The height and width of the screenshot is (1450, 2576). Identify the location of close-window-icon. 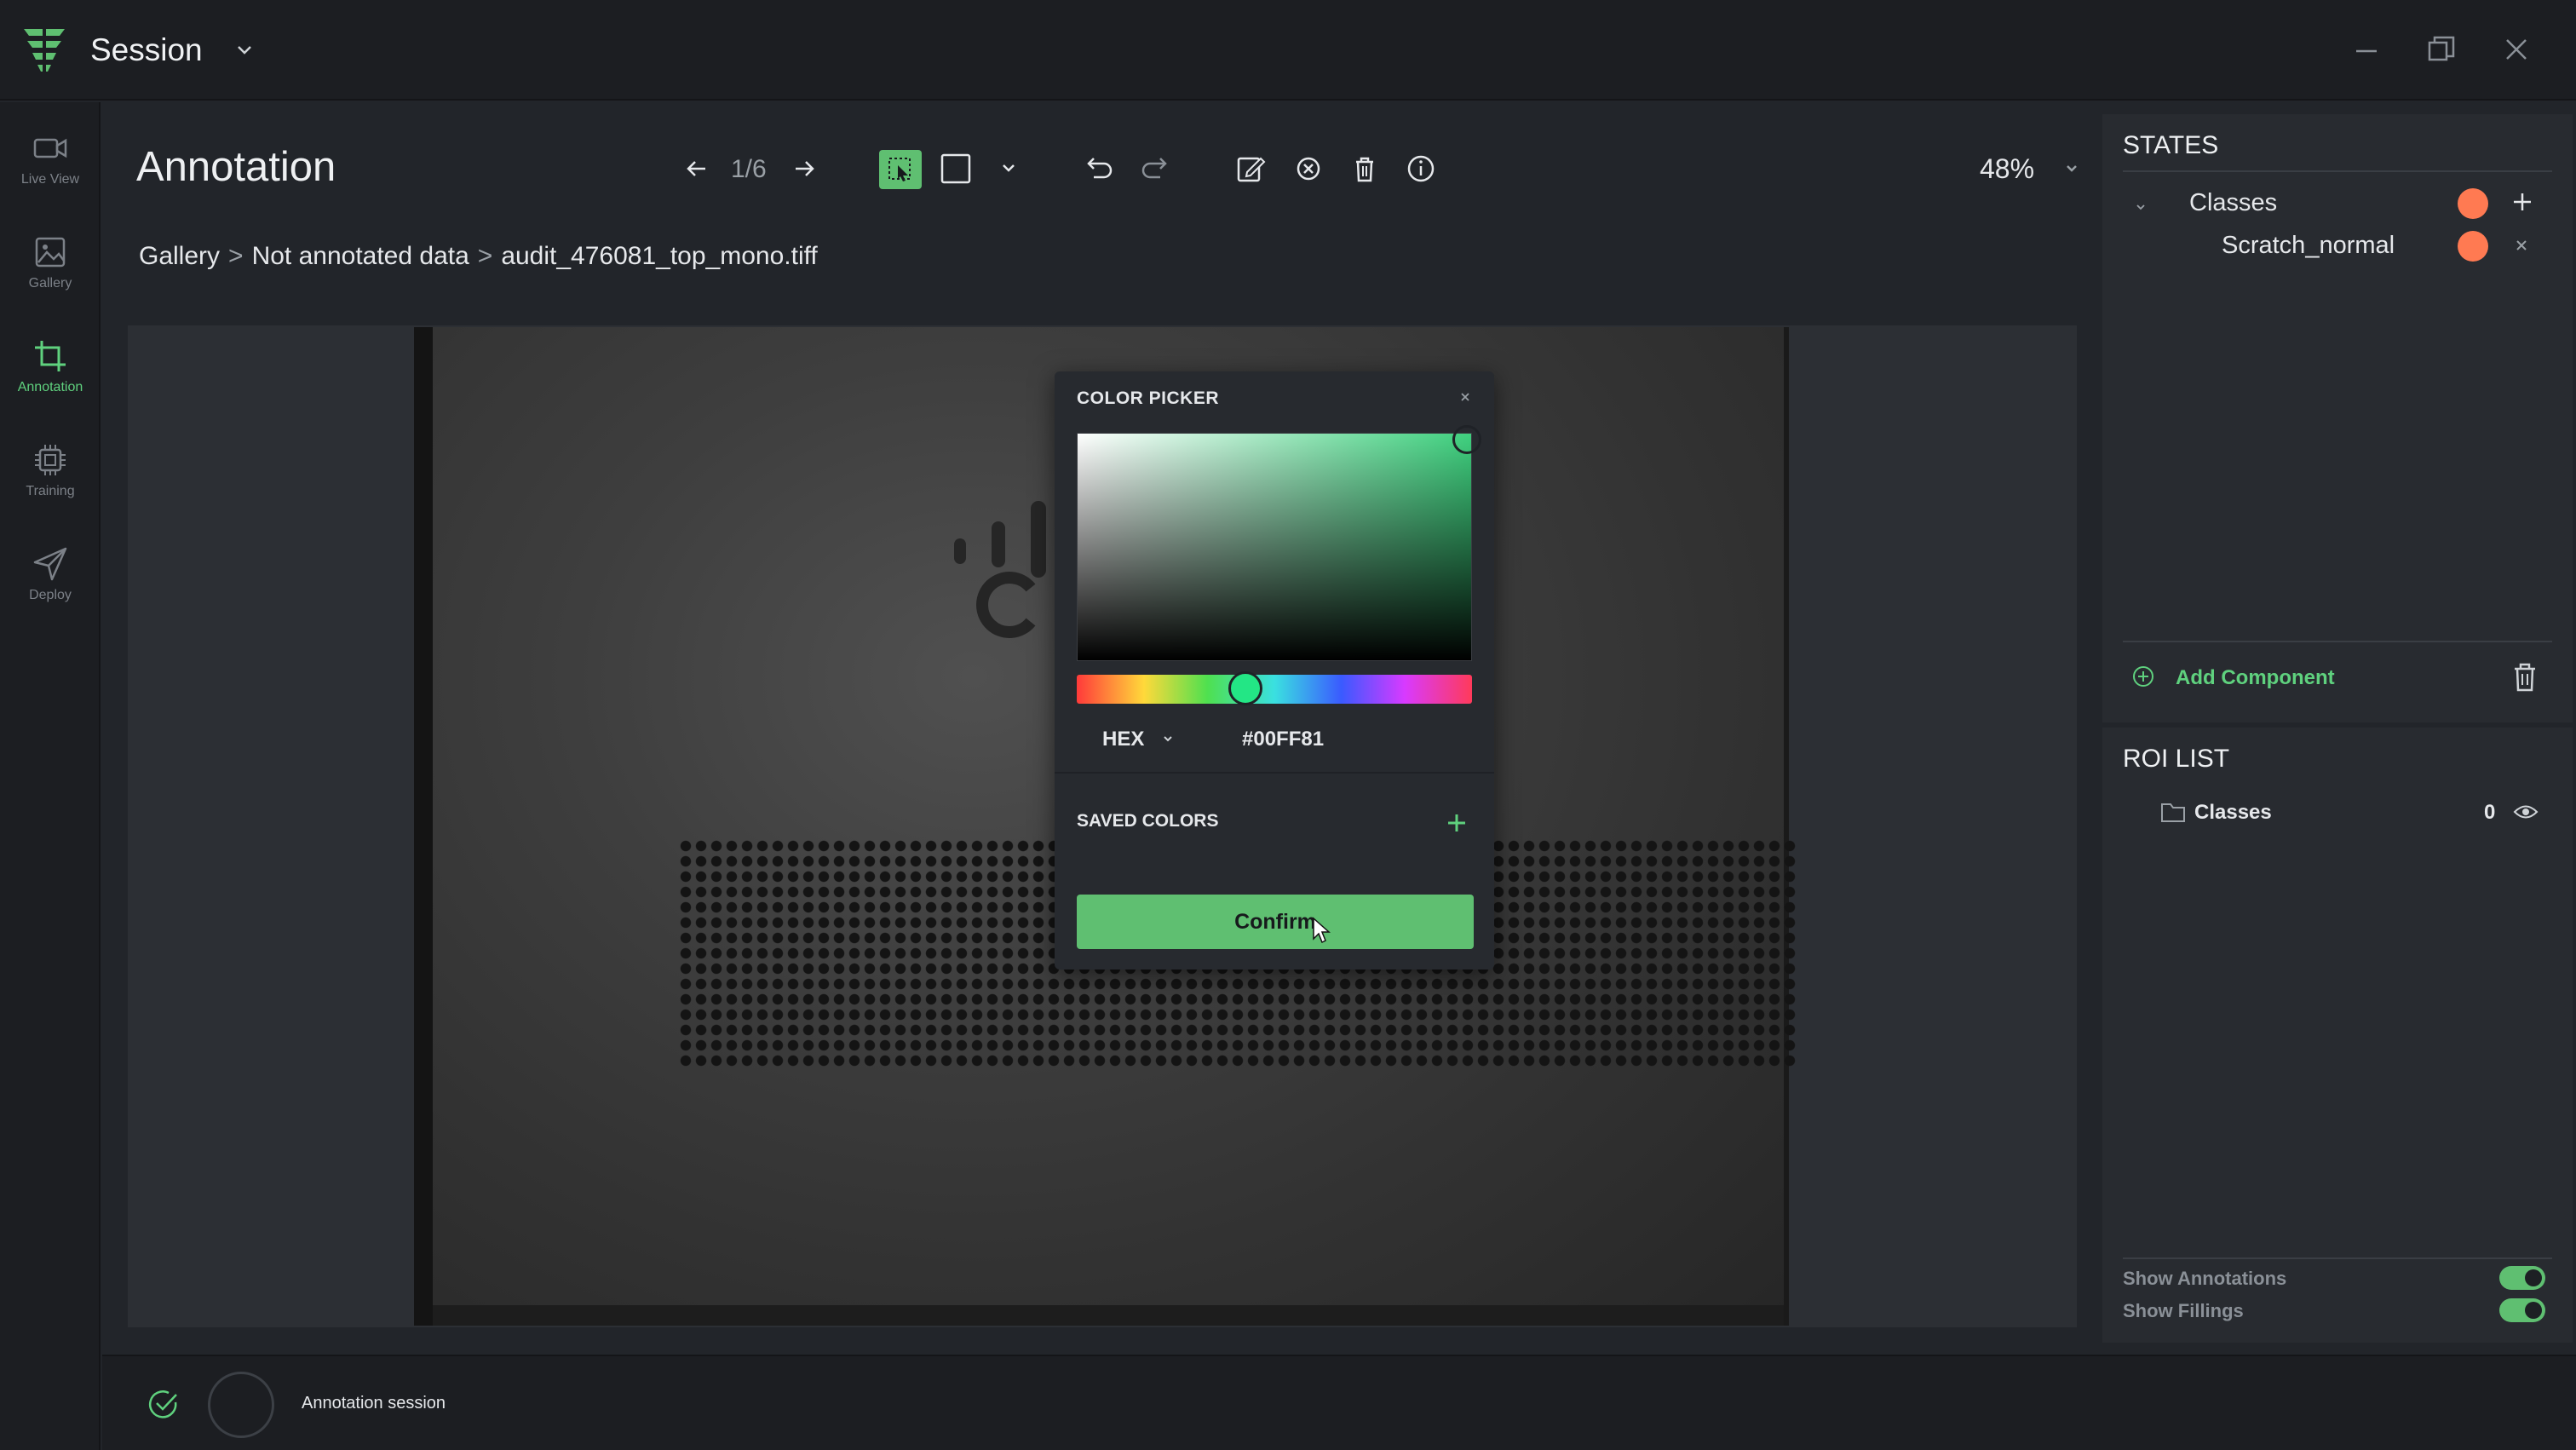
(2516, 49).